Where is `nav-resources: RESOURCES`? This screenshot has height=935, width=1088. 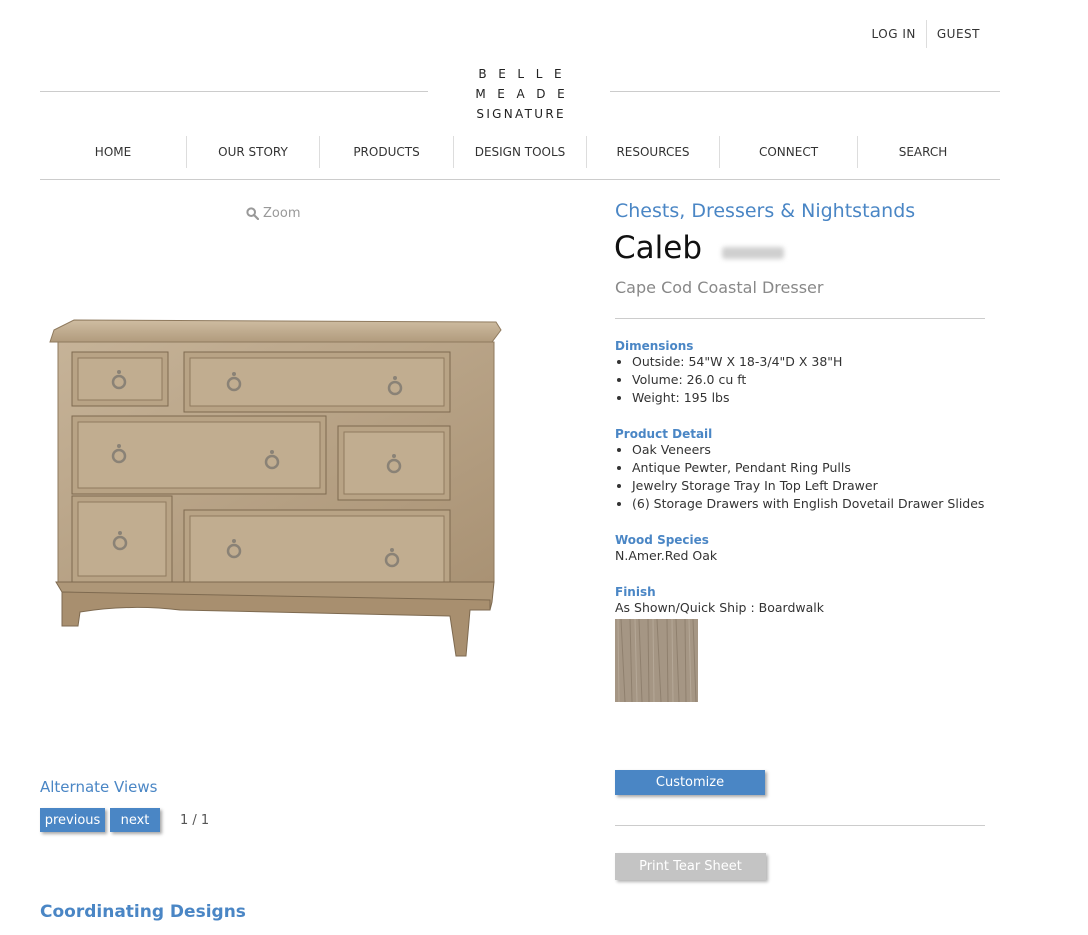 nav-resources: RESOURCES is located at coordinates (653, 152).